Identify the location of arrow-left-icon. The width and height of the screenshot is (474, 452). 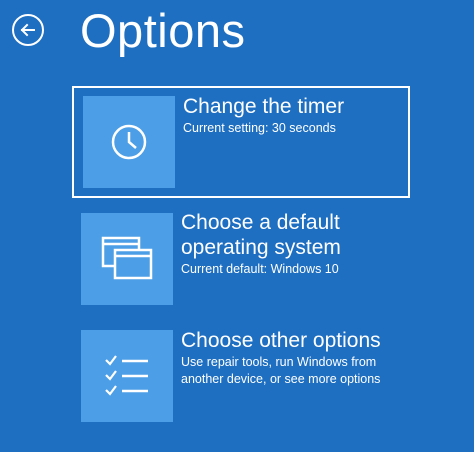
(27, 30).